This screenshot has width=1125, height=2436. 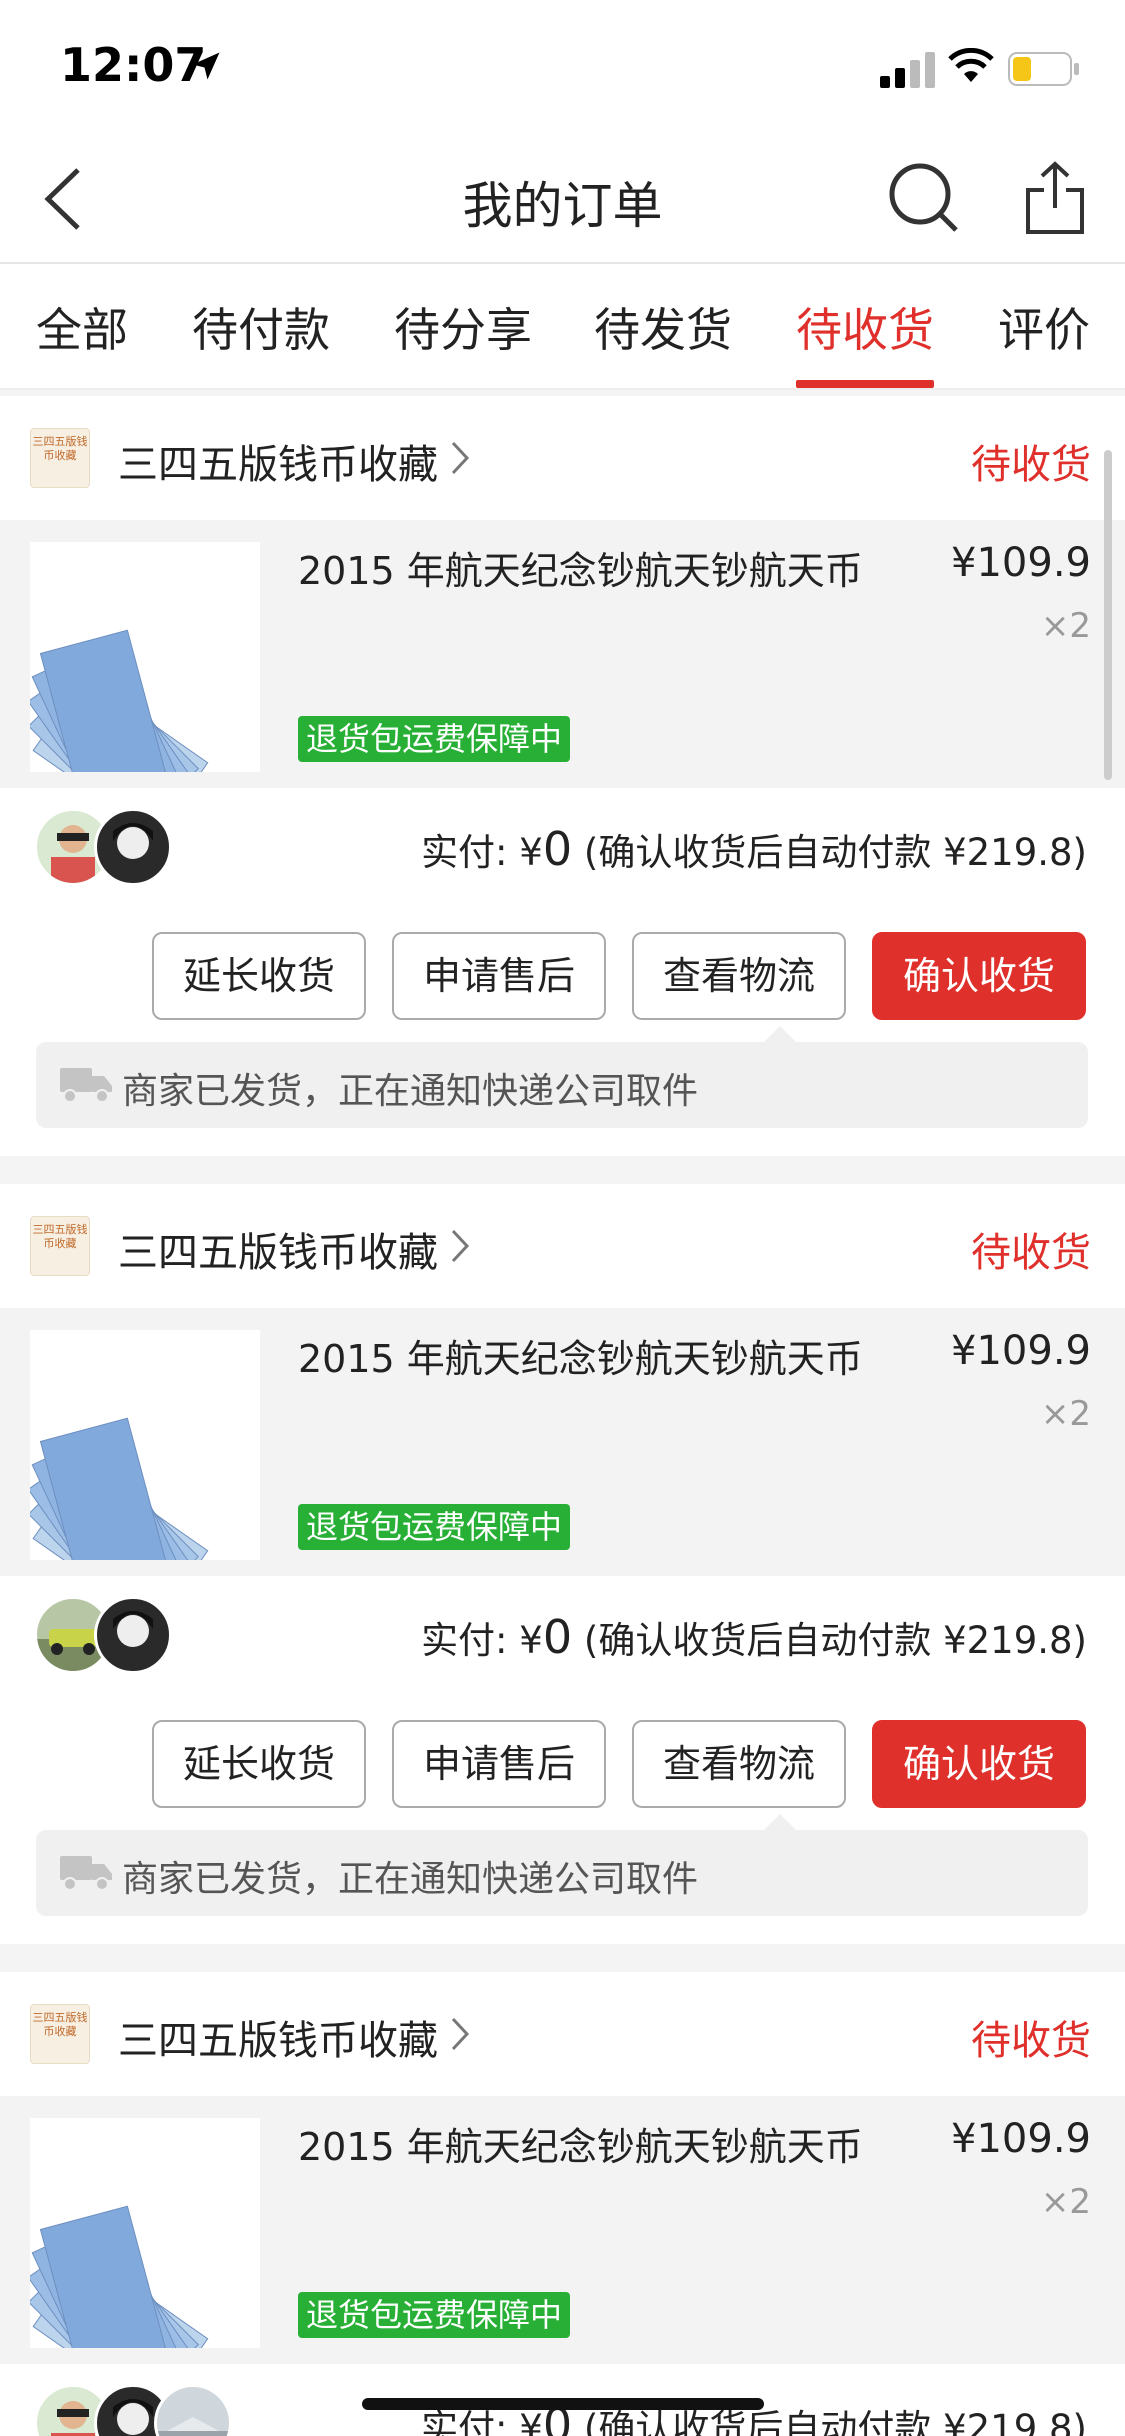 I want to click on tab-pending-payment: 待付款, so click(x=261, y=327).